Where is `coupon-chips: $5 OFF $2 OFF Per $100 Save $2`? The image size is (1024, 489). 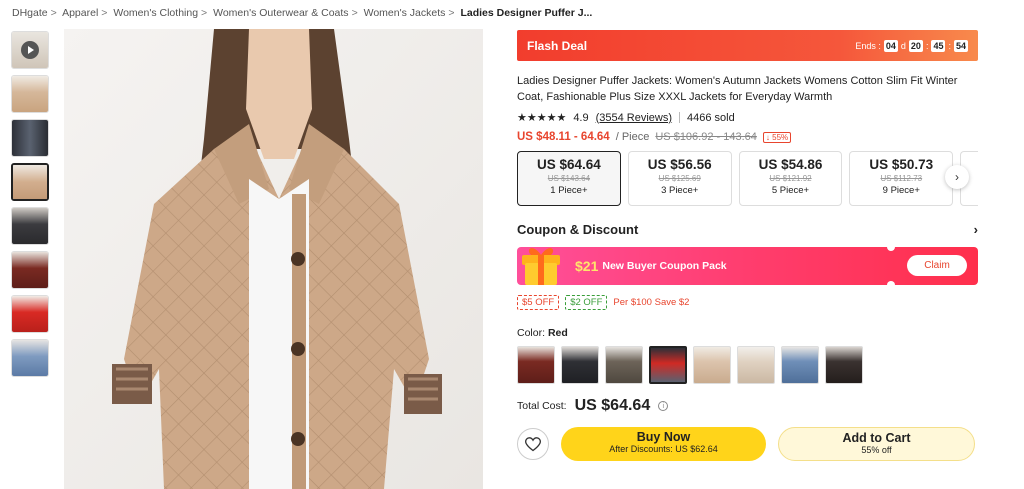
coupon-chips: $5 OFF $2 OFF Per $100 Save $2 is located at coordinates (747, 302).